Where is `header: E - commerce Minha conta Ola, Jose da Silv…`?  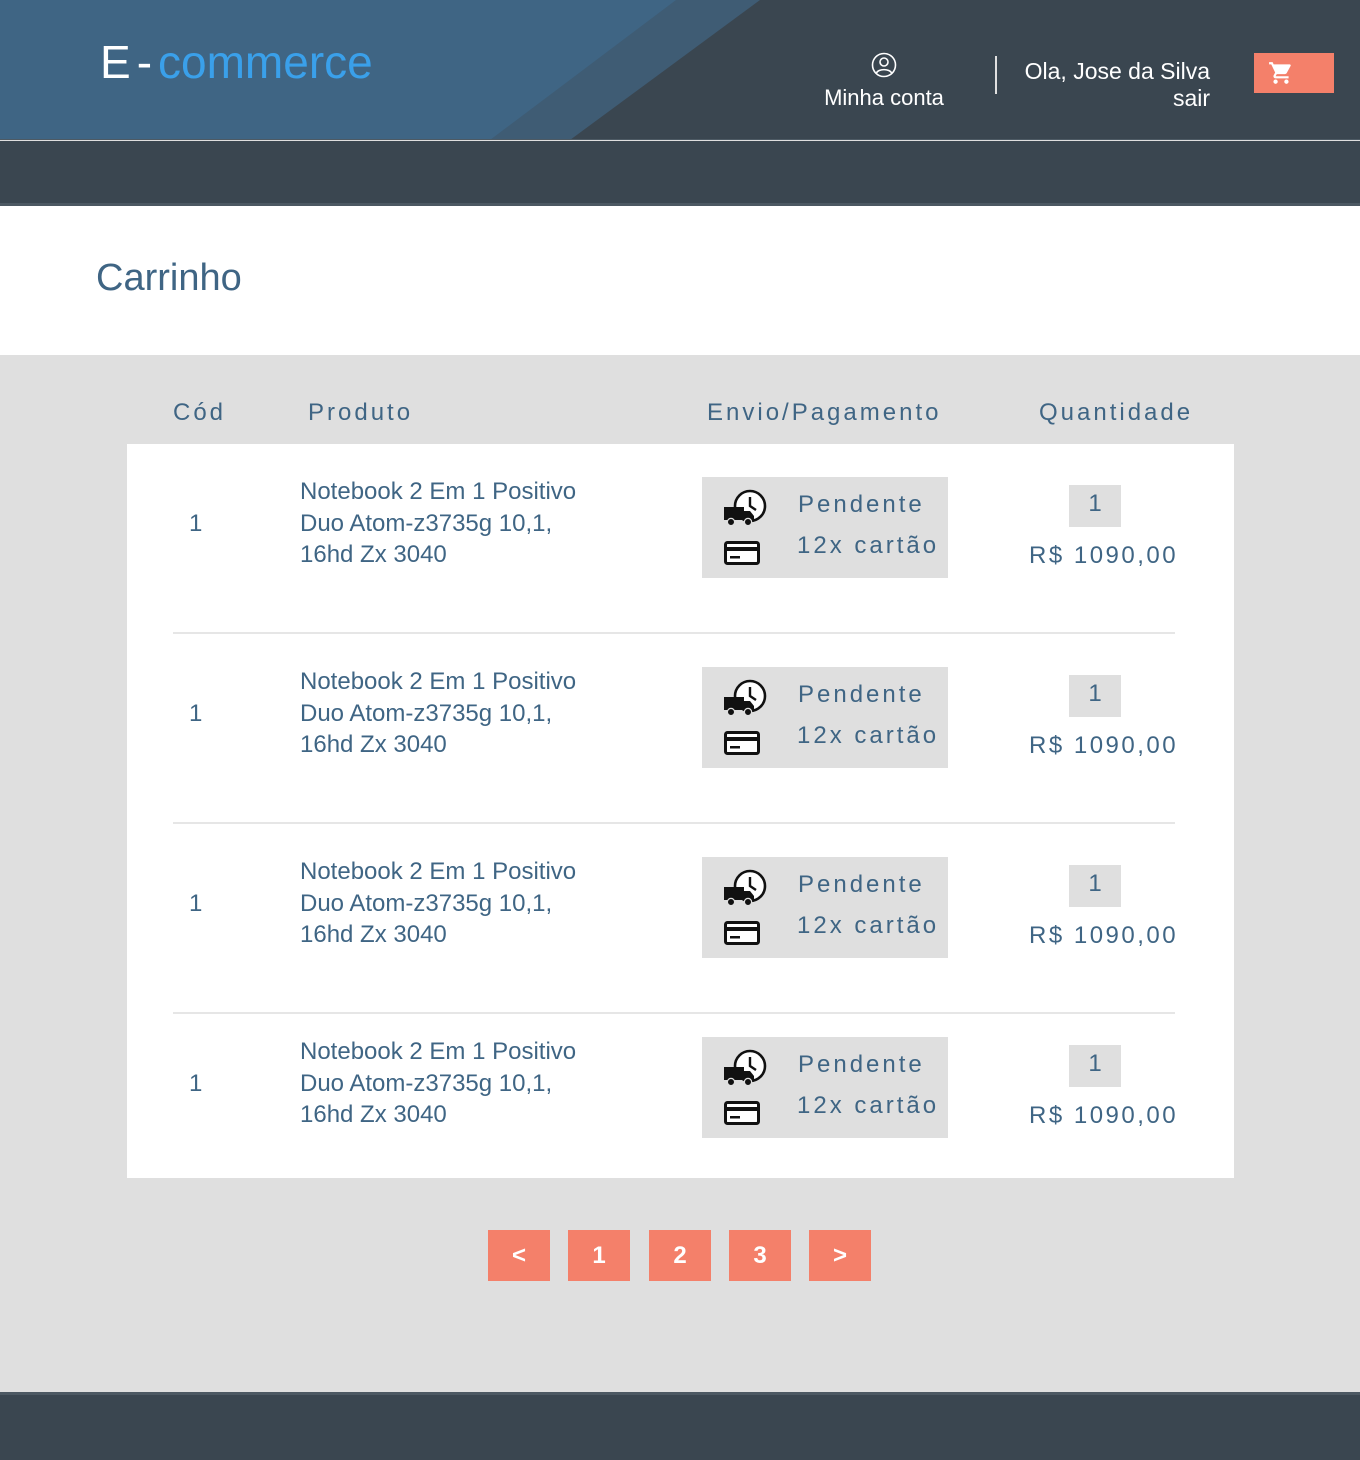 header: E - commerce Minha conta Ola, Jose da Silv… is located at coordinates (680, 70).